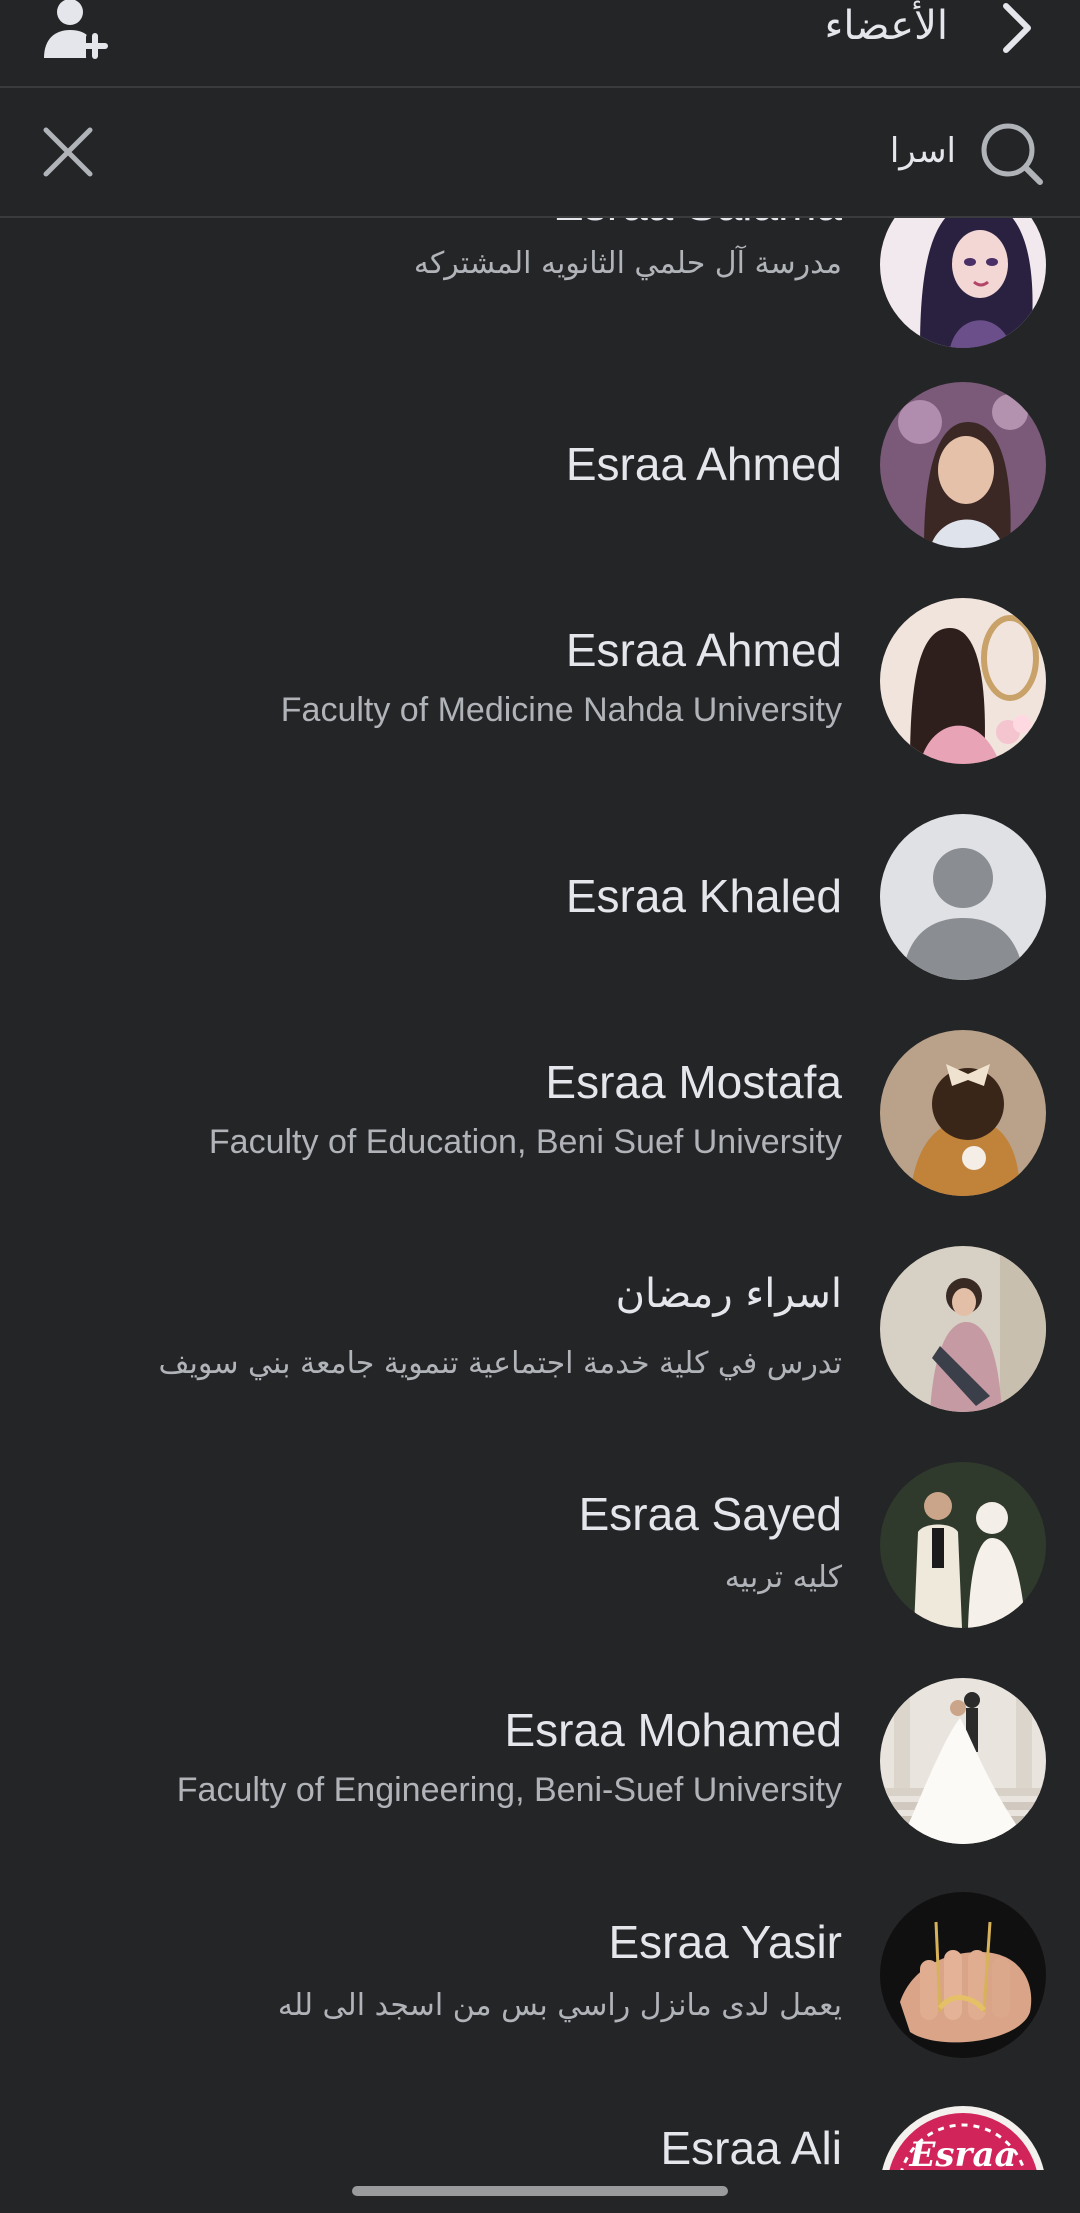 The height and width of the screenshot is (2213, 1080). What do you see at coordinates (783, 1577) in the screenshot?
I see `member-subtitle: كليه تربيه` at bounding box center [783, 1577].